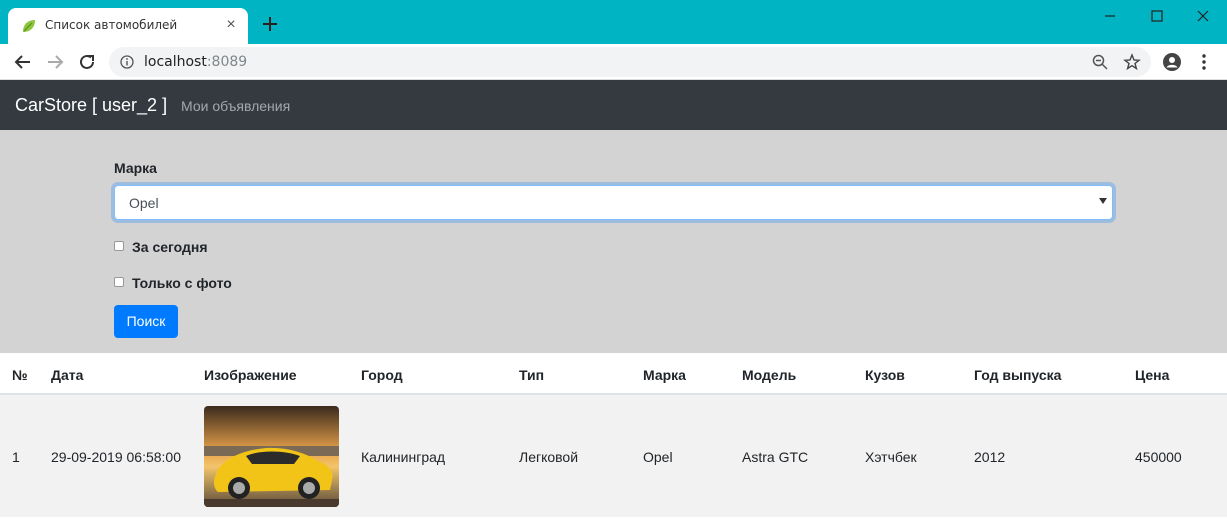  What do you see at coordinates (175, 62) in the screenshot?
I see `url-host: localhost` at bounding box center [175, 62].